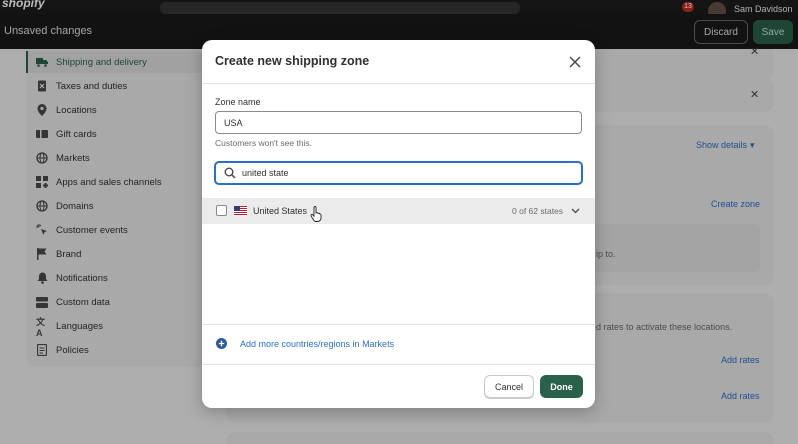  Describe the element at coordinates (264, 143) in the screenshot. I see `zone-name-help-text: Customers won't see this.` at that location.